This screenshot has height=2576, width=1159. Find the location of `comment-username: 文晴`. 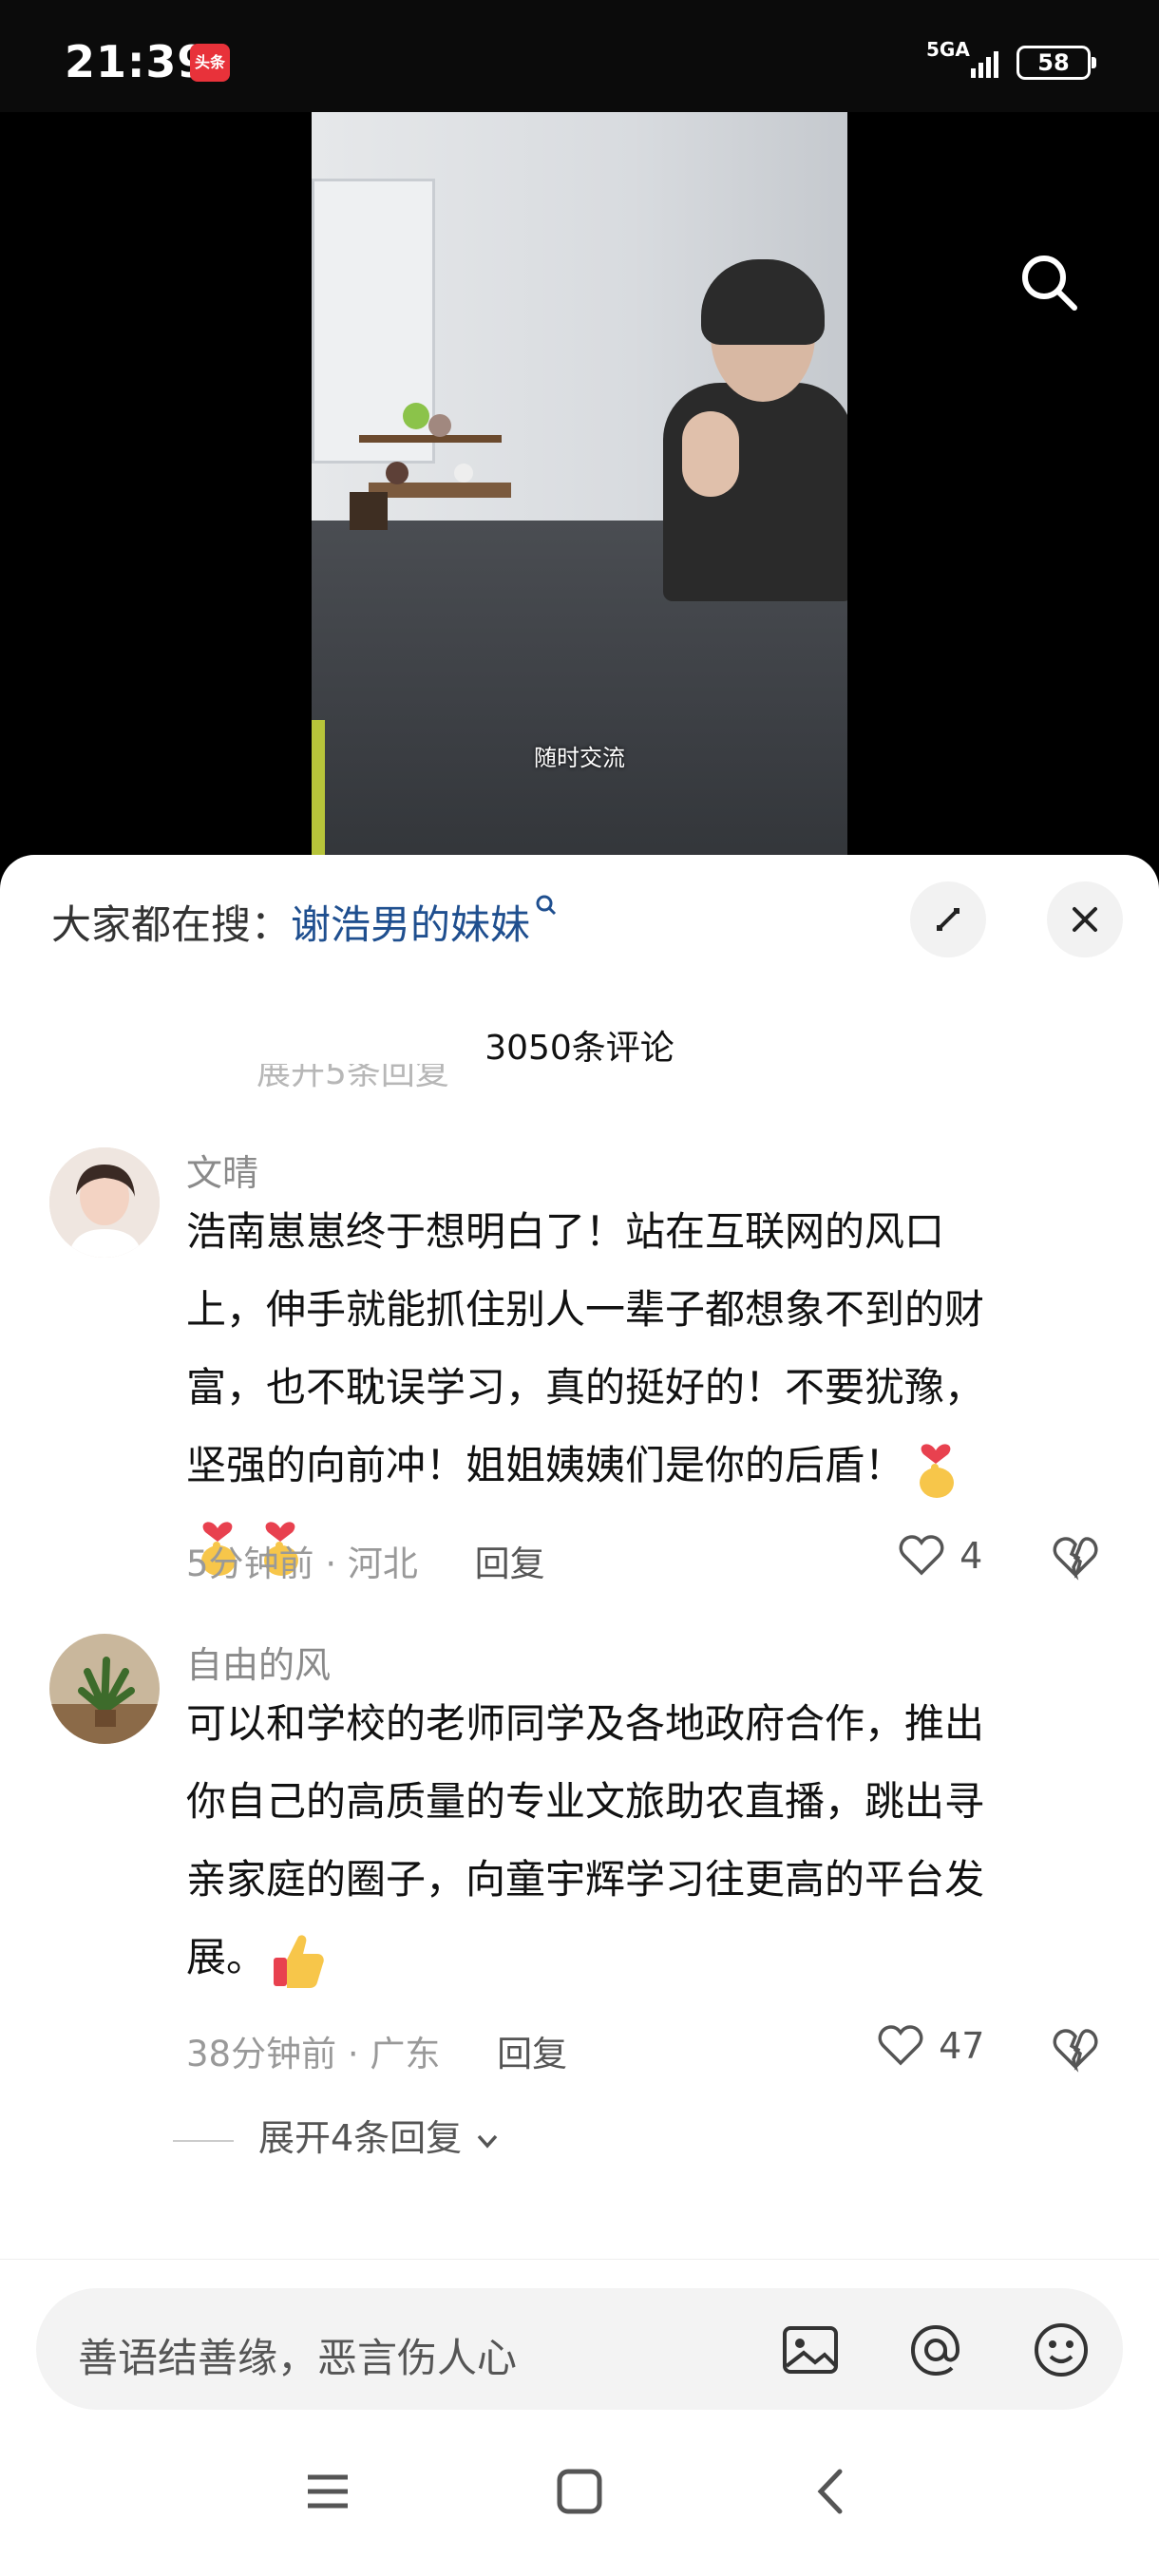

comment-username: 文晴 is located at coordinates (222, 1170).